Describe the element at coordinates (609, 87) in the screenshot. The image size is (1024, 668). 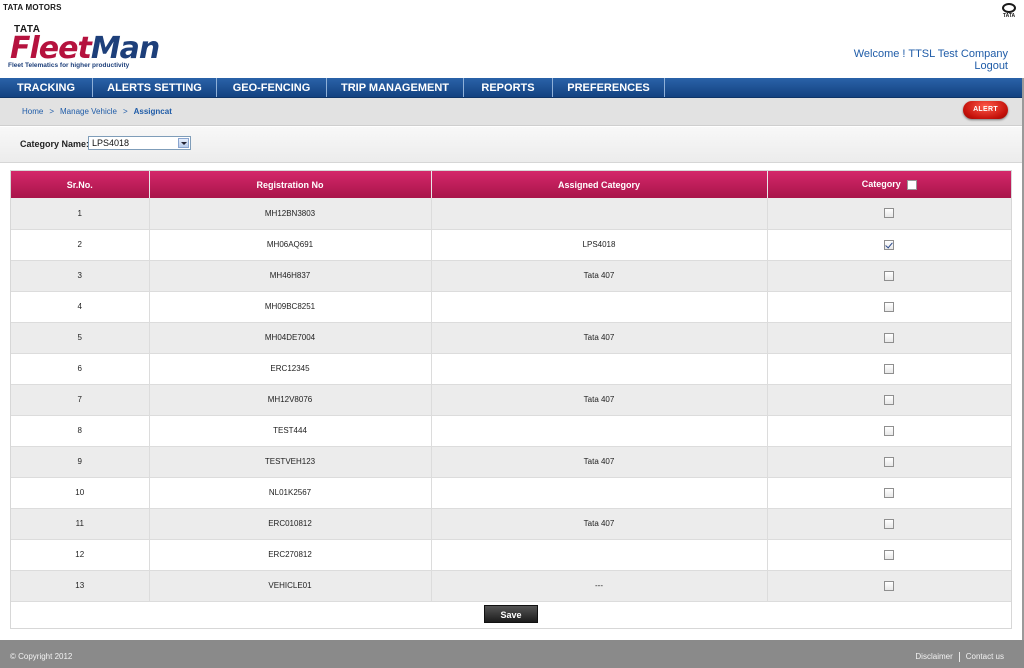
I see `nav-preferences: PREFERENCES` at that location.